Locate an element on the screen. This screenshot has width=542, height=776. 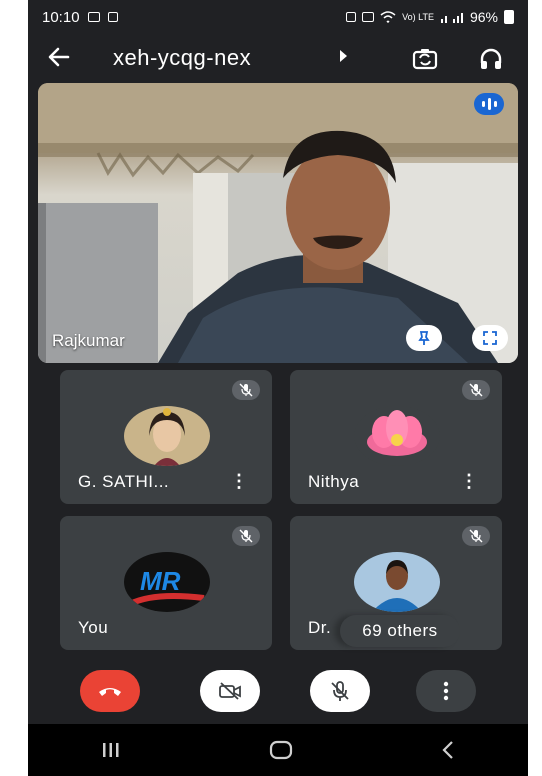
end-call-icon is located at coordinates (110, 692).